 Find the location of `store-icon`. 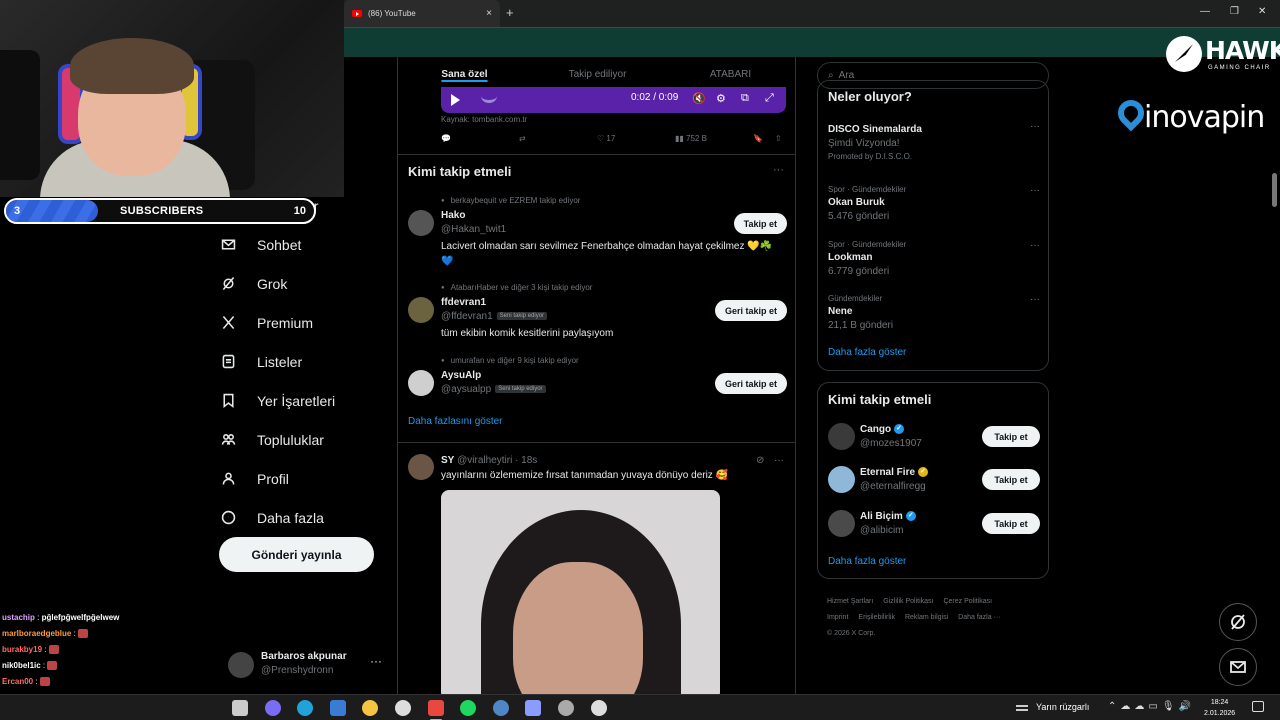

store-icon is located at coordinates (337, 708).